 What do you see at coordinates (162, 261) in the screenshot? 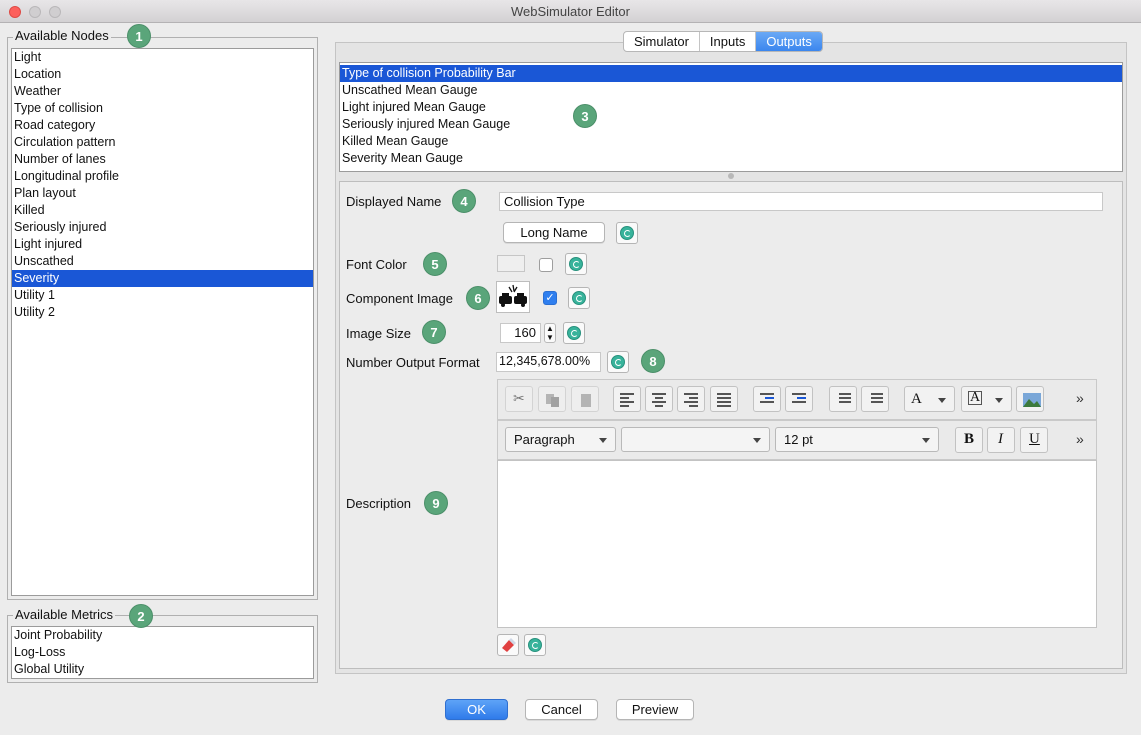
I see `node-list-item: Unscathed` at bounding box center [162, 261].